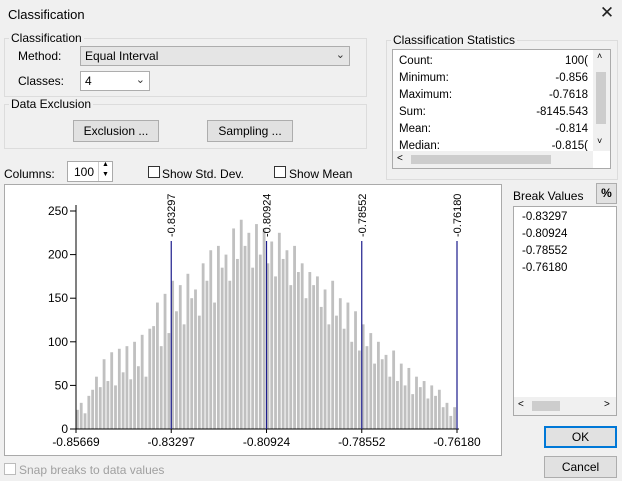 Image resolution: width=622 pixels, height=481 pixels. What do you see at coordinates (203, 174) in the screenshot?
I see `show-std-dev-label: Show Std. Dev.` at bounding box center [203, 174].